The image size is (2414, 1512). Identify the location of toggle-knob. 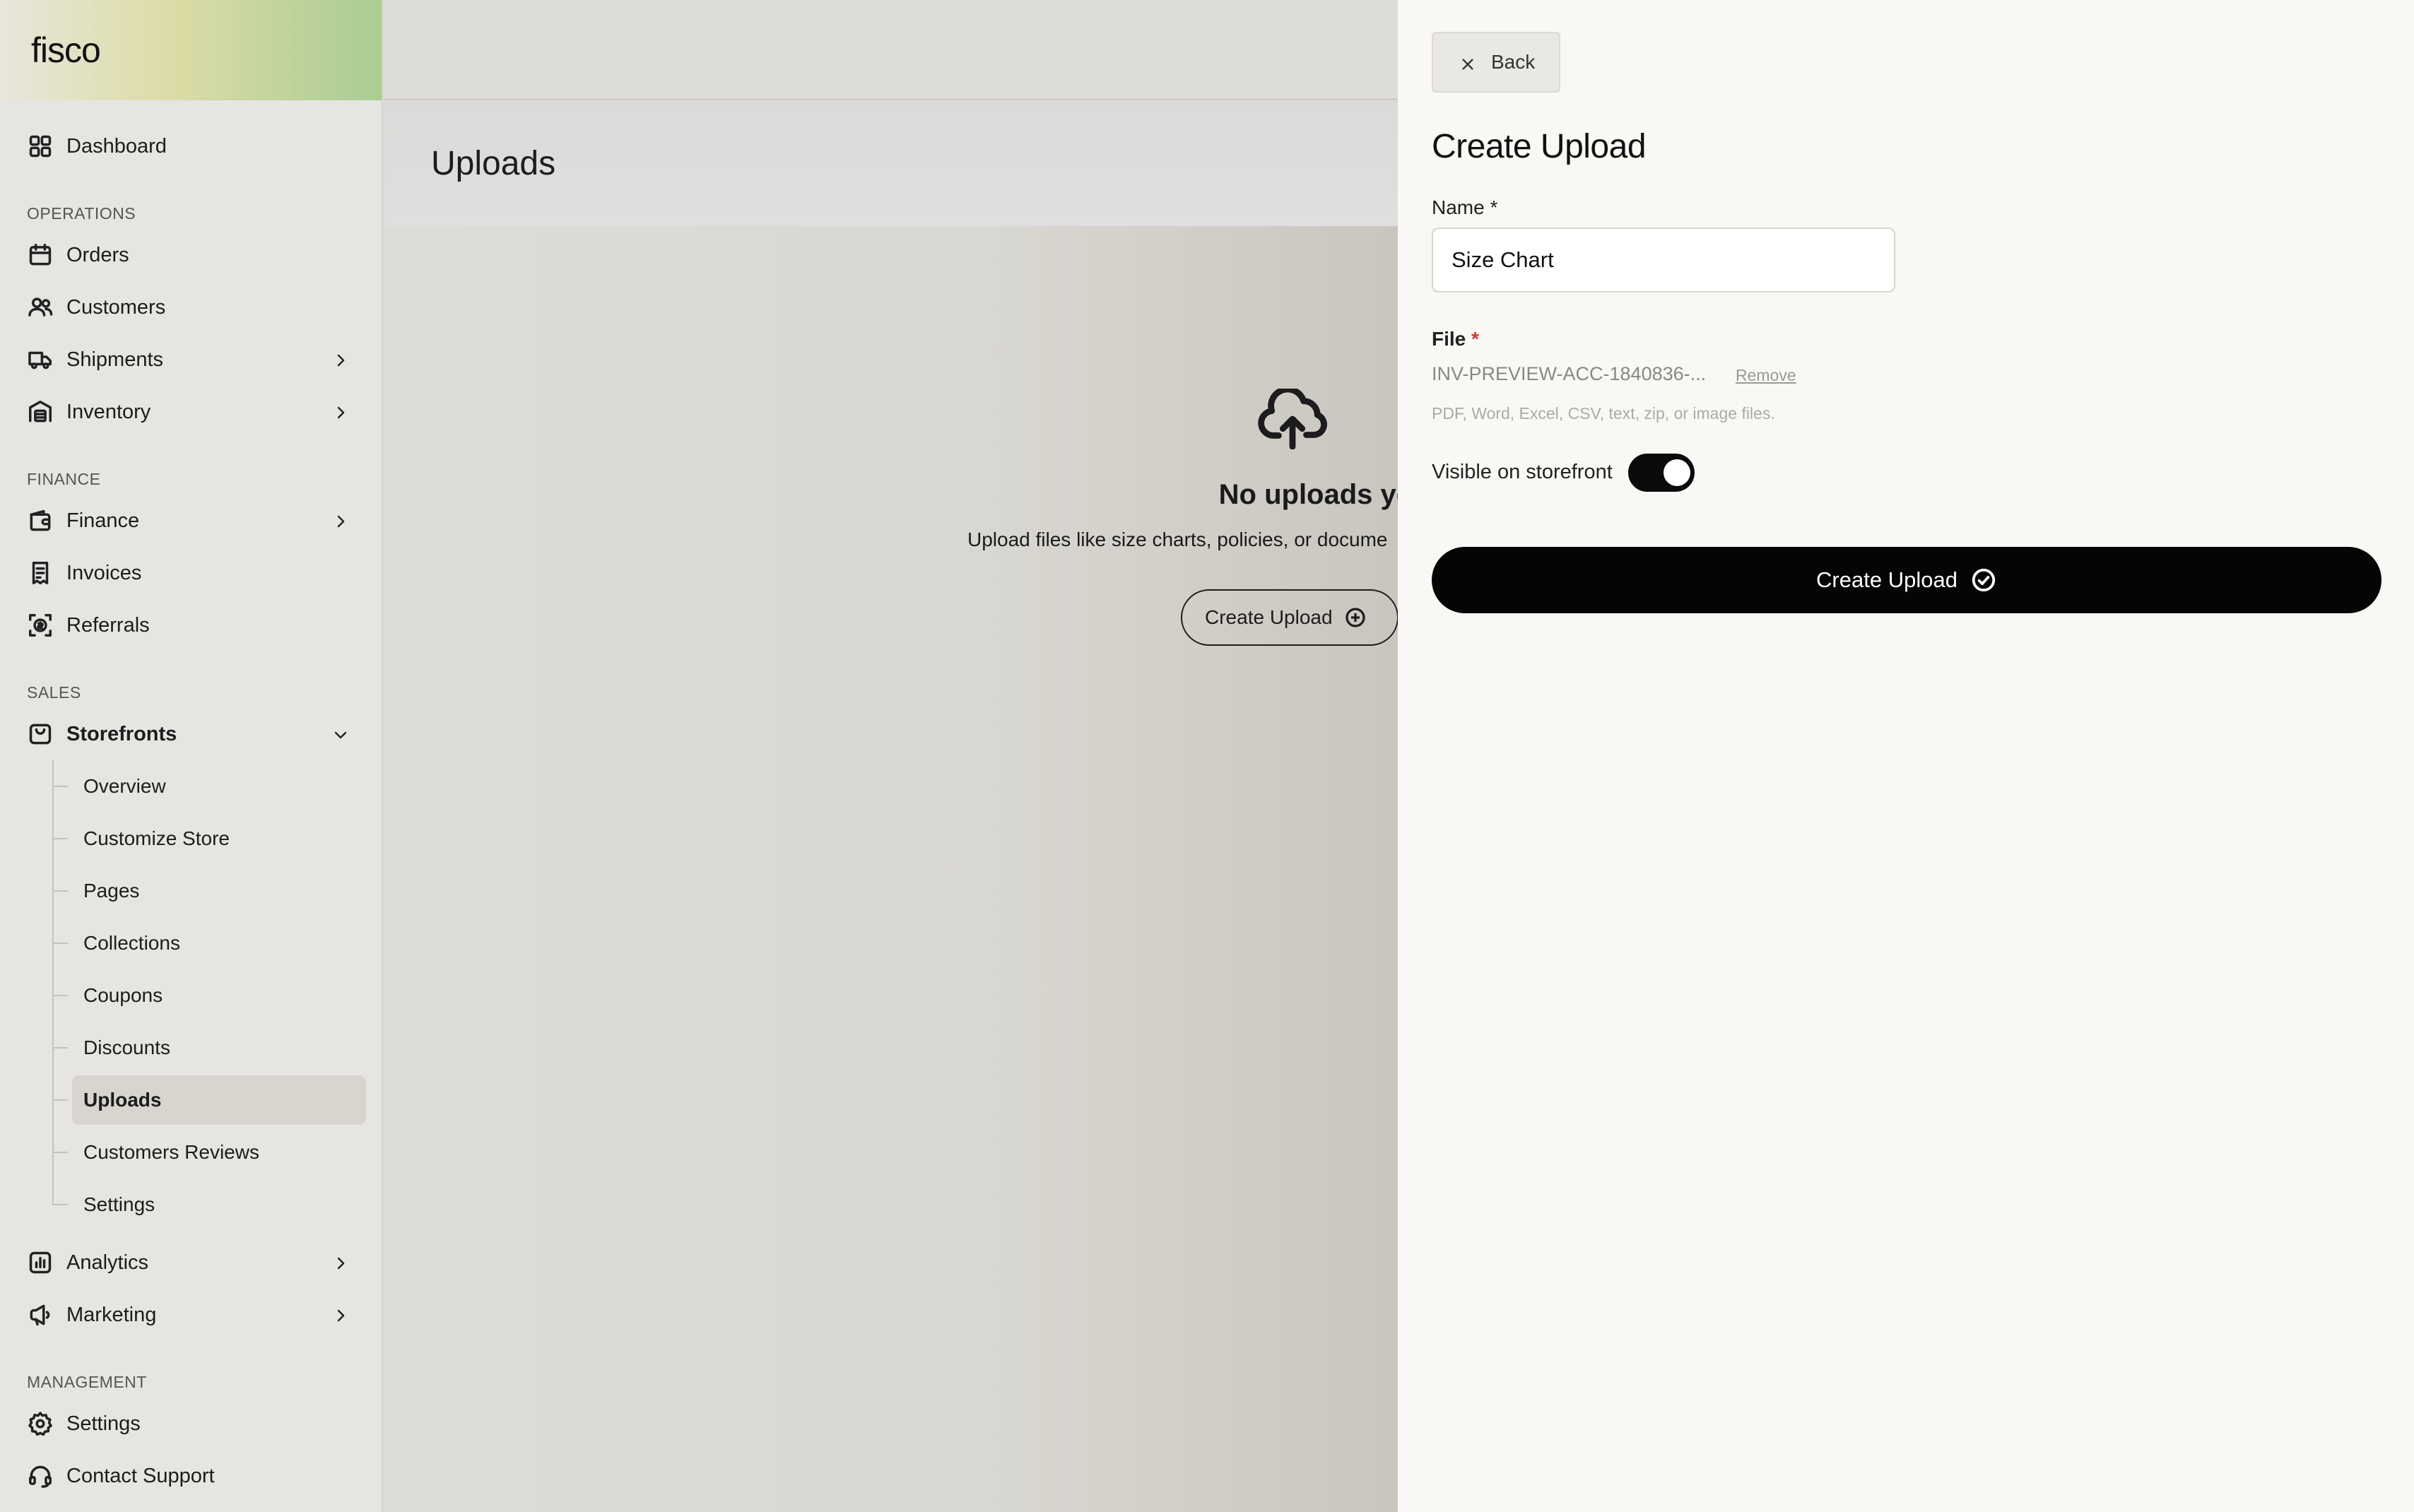
(1677, 472).